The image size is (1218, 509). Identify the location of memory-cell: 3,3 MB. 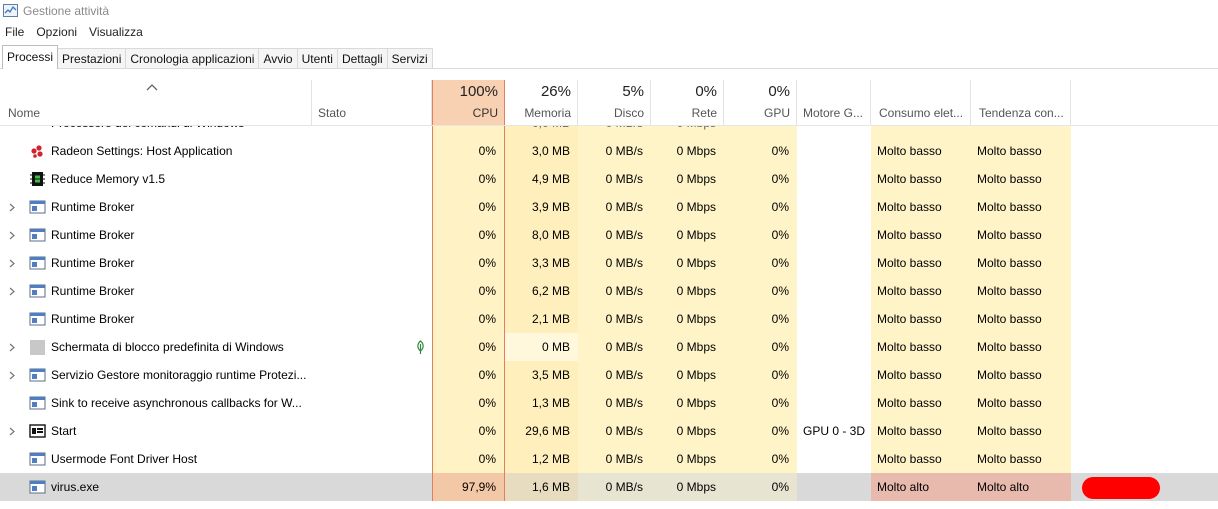
(541, 263).